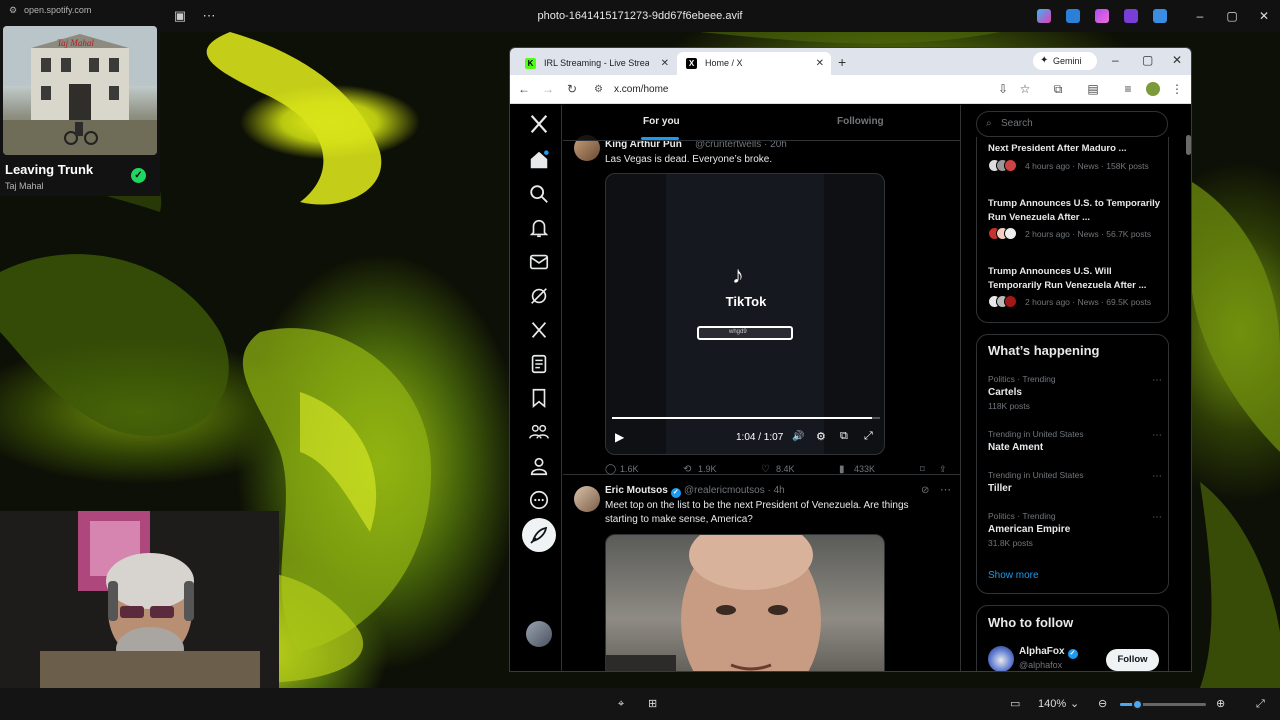 This screenshot has height=720, width=1280. What do you see at coordinates (24, 186) in the screenshot?
I see `track-artist: Taj Mahal` at bounding box center [24, 186].